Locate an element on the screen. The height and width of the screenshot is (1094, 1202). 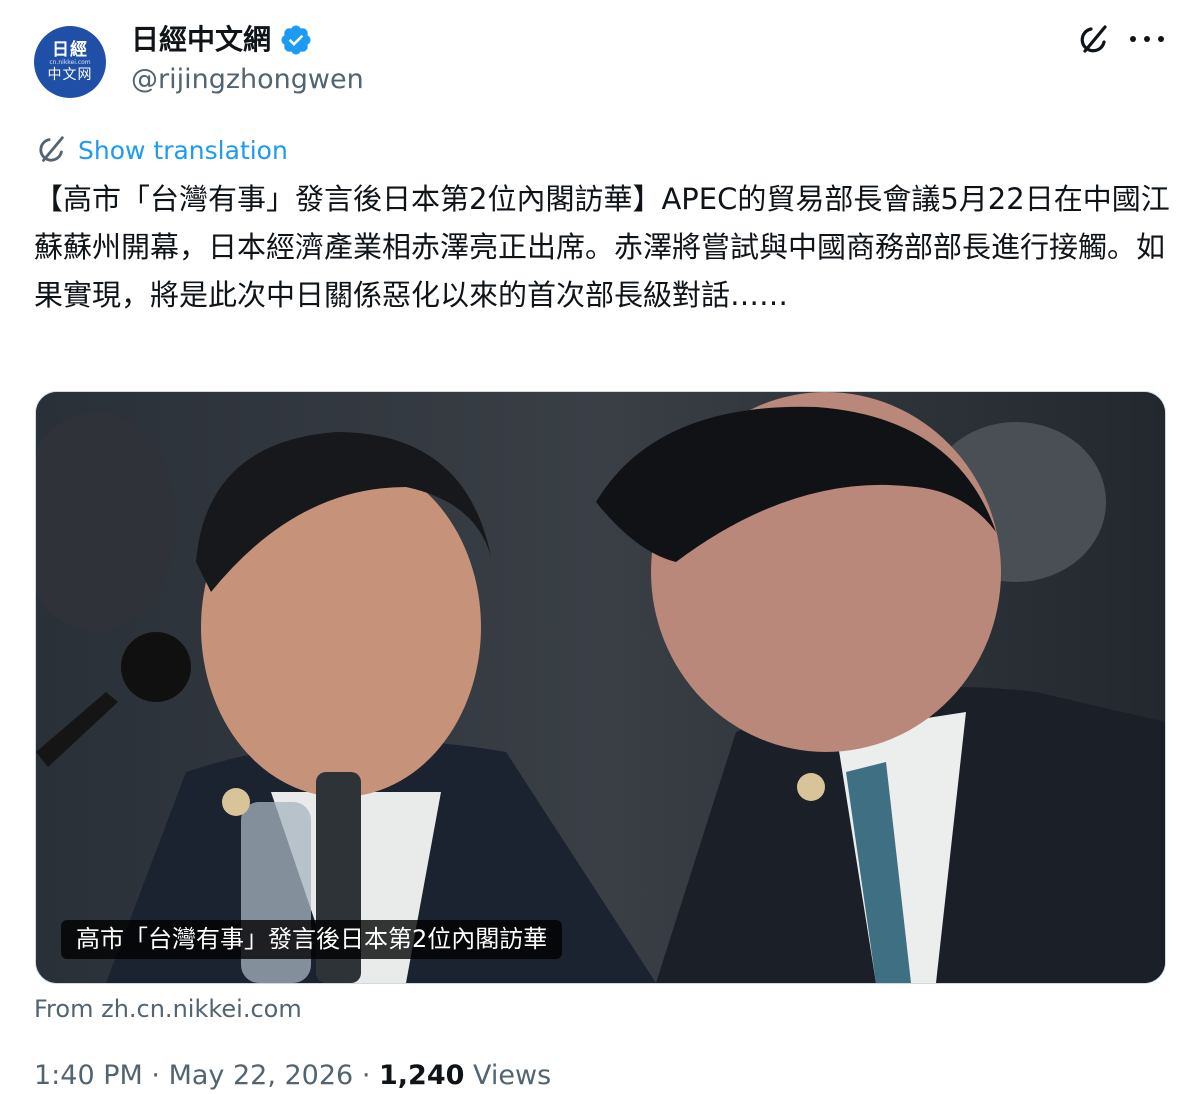
show-translation-link: Show translation is located at coordinates (161, 150).